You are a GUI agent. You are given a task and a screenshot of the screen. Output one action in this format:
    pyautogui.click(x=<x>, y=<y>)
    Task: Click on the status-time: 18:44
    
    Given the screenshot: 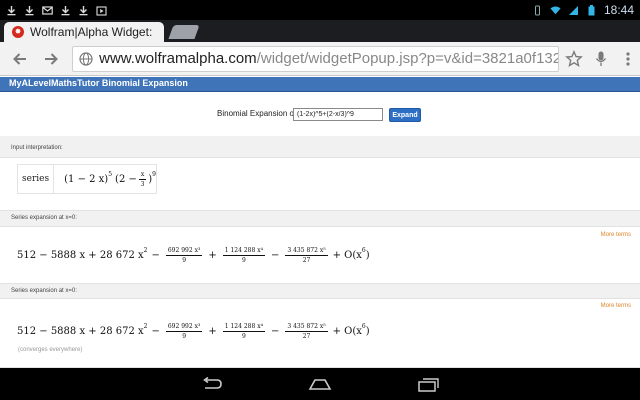 What is the action you would take?
    pyautogui.click(x=618, y=10)
    